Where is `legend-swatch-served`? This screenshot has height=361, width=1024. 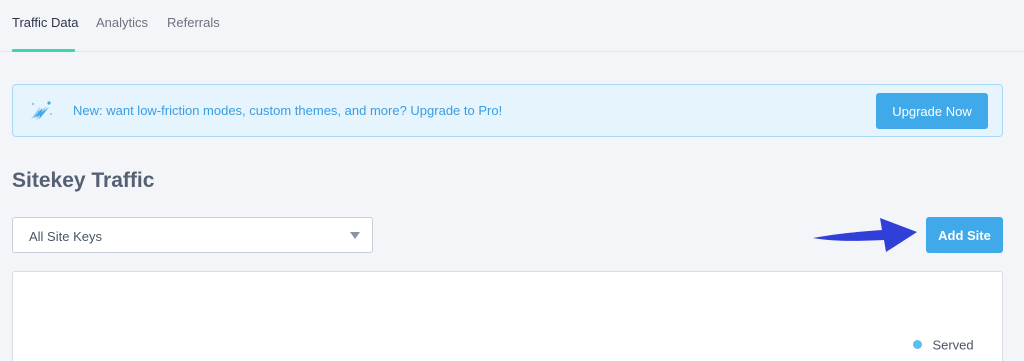 legend-swatch-served is located at coordinates (917, 345).